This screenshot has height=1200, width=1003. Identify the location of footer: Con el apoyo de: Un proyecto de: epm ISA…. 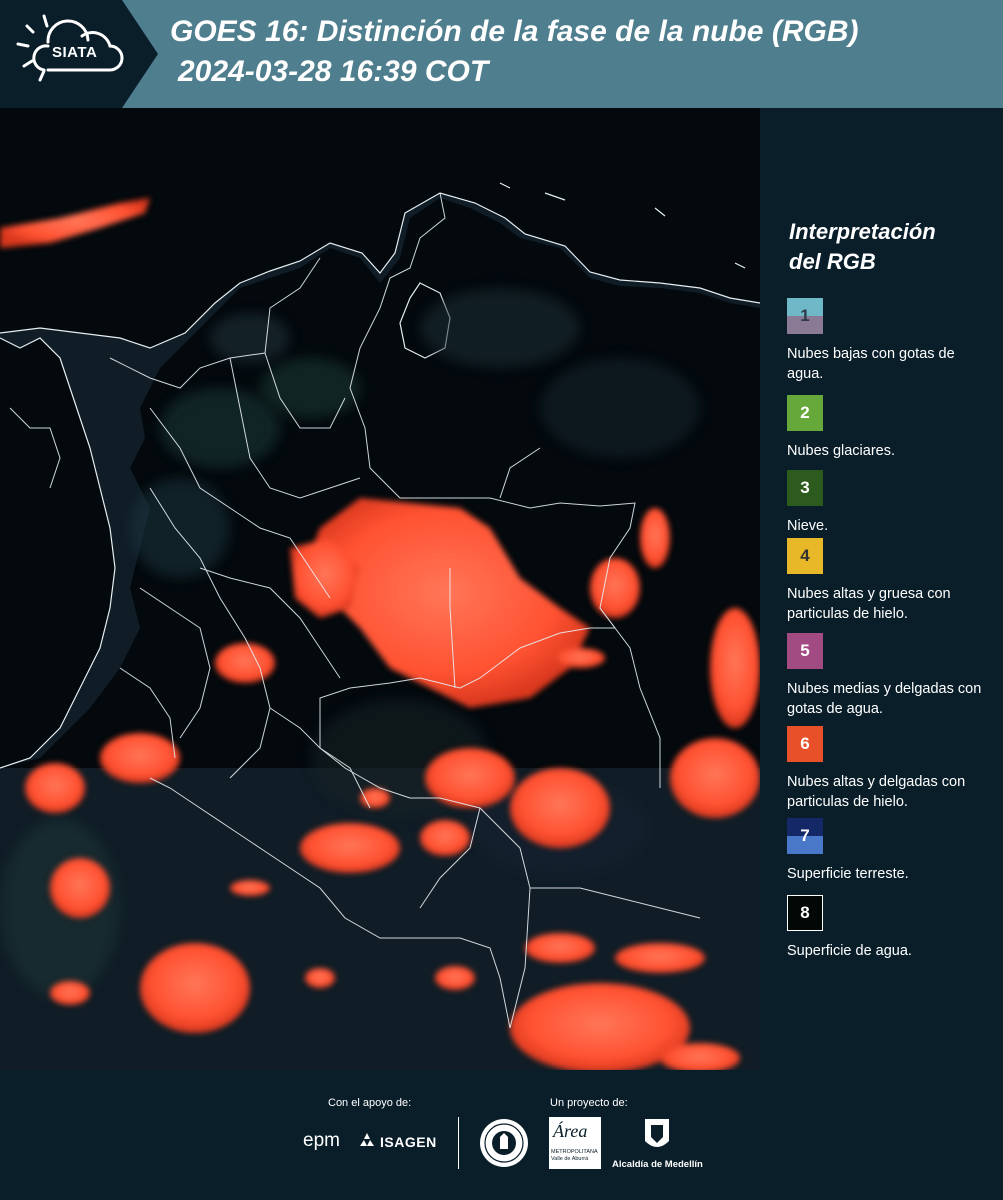
(501, 1135).